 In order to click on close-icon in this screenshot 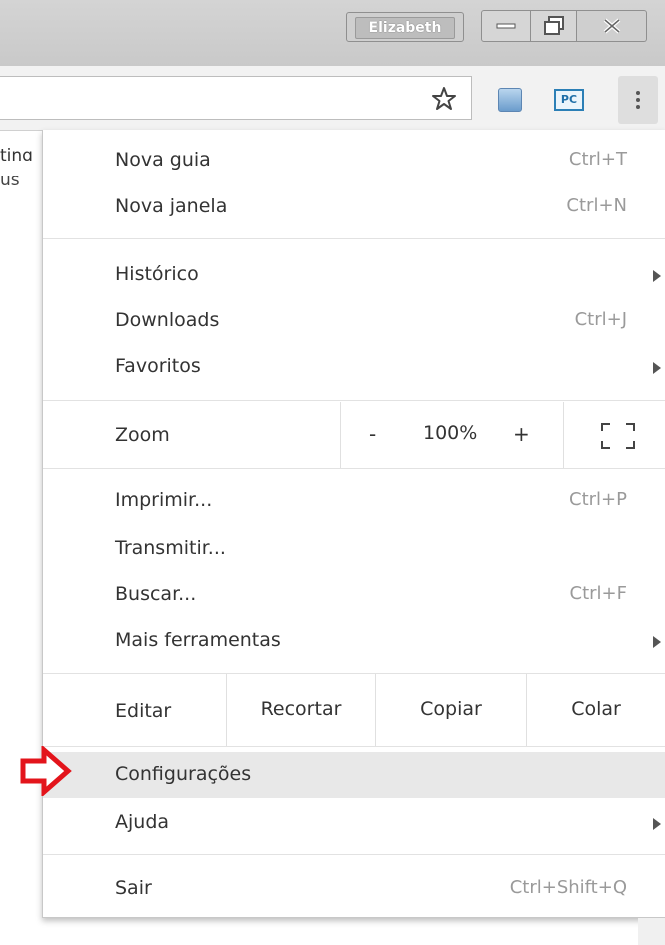, I will do `click(611, 26)`.